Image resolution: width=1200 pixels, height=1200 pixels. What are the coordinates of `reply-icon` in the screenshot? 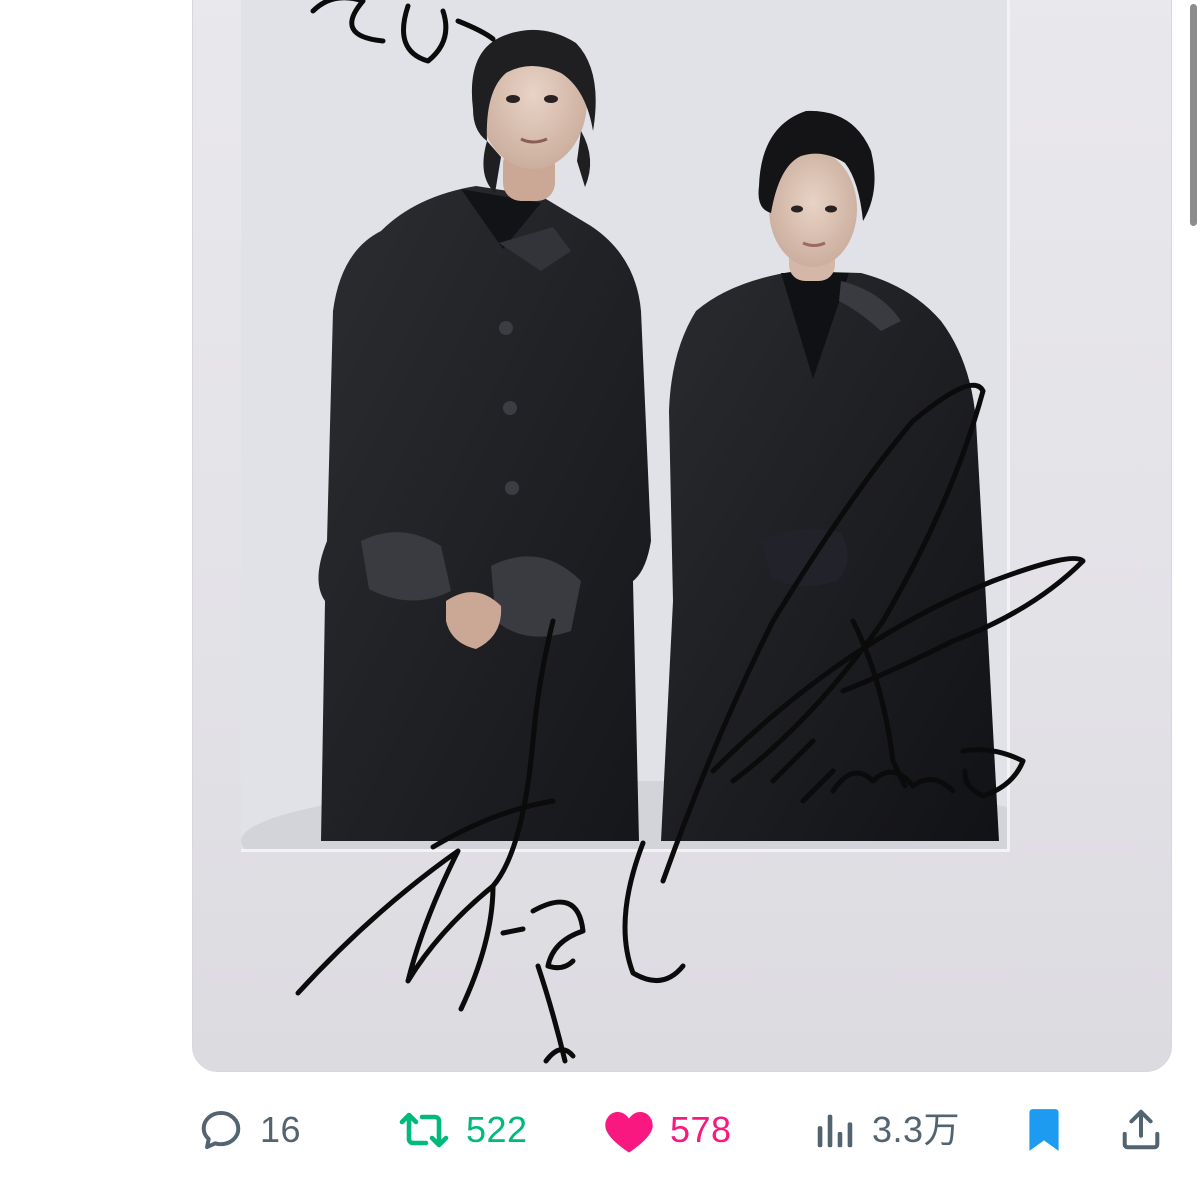 It's located at (221, 1130).